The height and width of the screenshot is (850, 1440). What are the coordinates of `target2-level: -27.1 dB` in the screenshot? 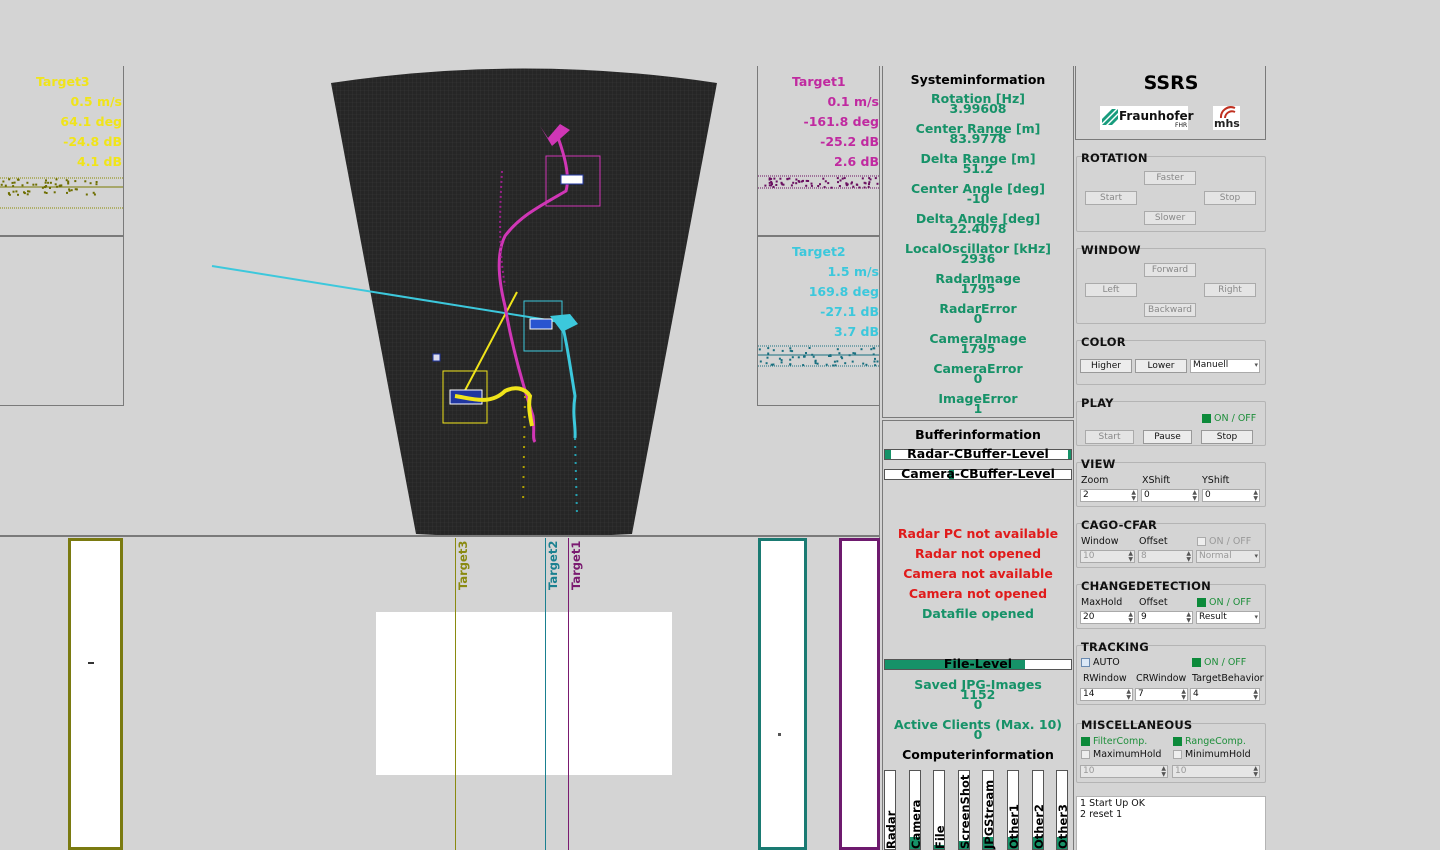 It's located at (849, 311).